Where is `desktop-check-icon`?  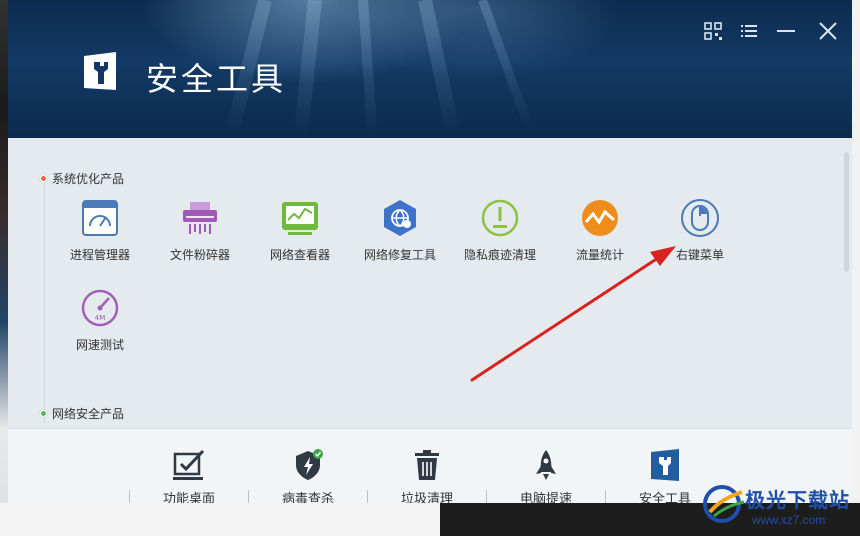
desktop-check-icon is located at coordinates (189, 464).